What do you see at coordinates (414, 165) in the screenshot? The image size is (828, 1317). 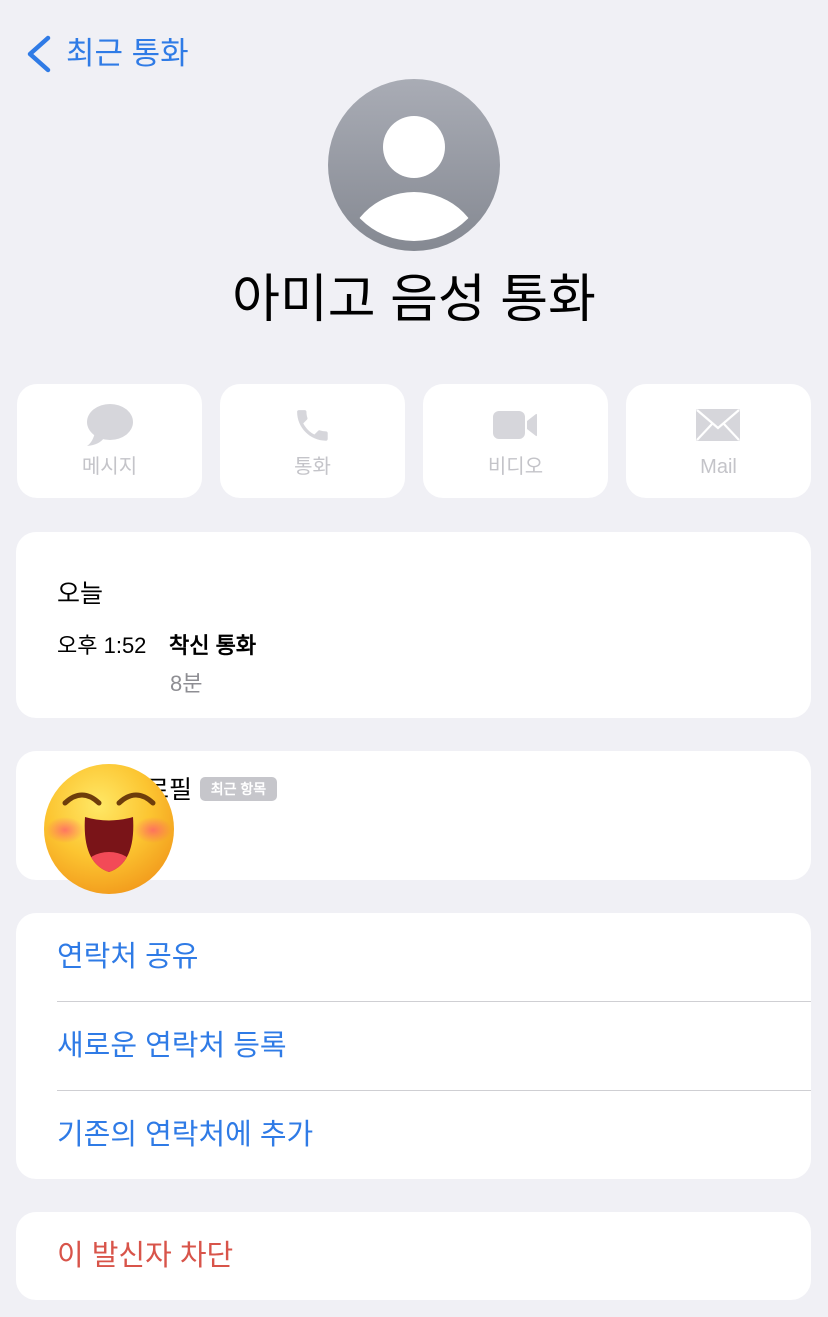 I see `person-silhouette-icon` at bounding box center [414, 165].